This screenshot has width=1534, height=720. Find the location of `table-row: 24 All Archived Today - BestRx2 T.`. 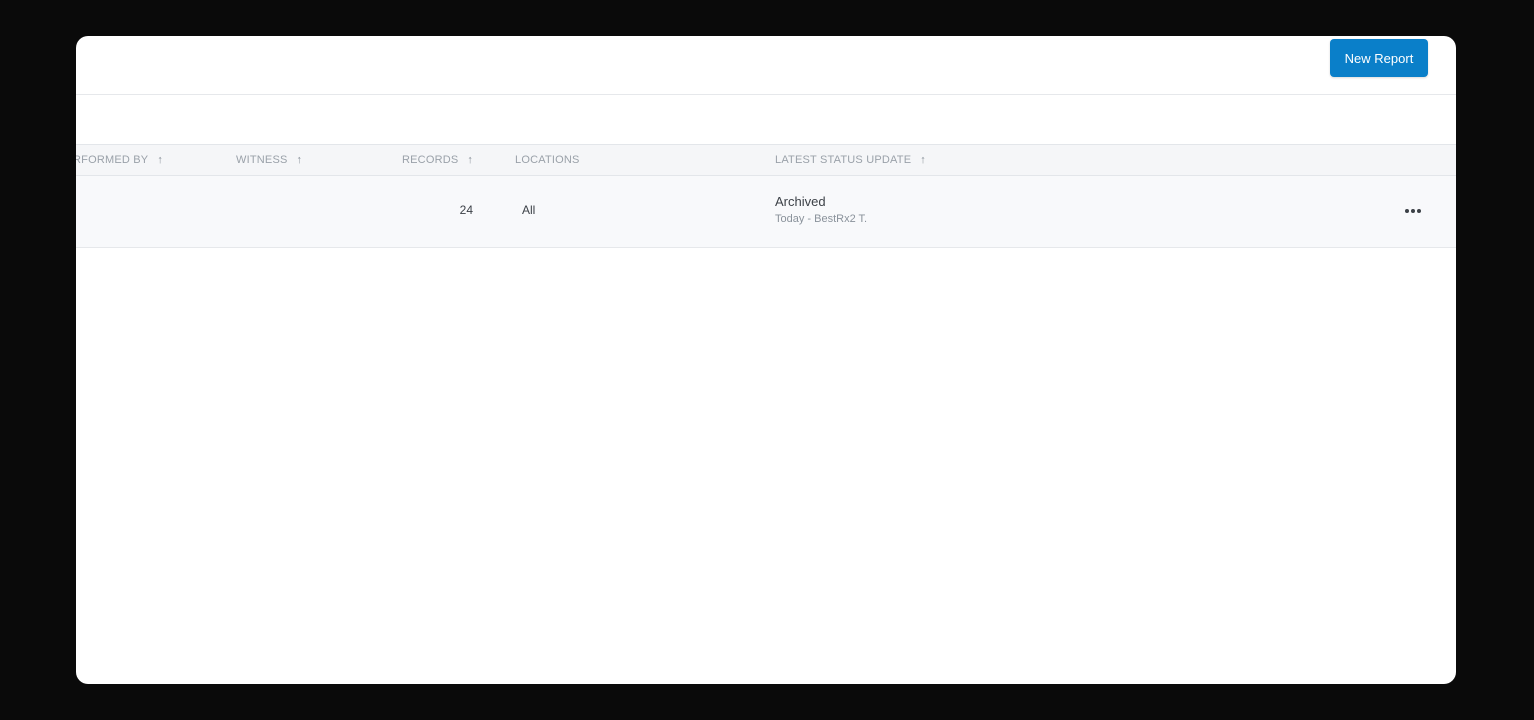

table-row: 24 All Archived Today - BestRx2 T. is located at coordinates (766, 212).